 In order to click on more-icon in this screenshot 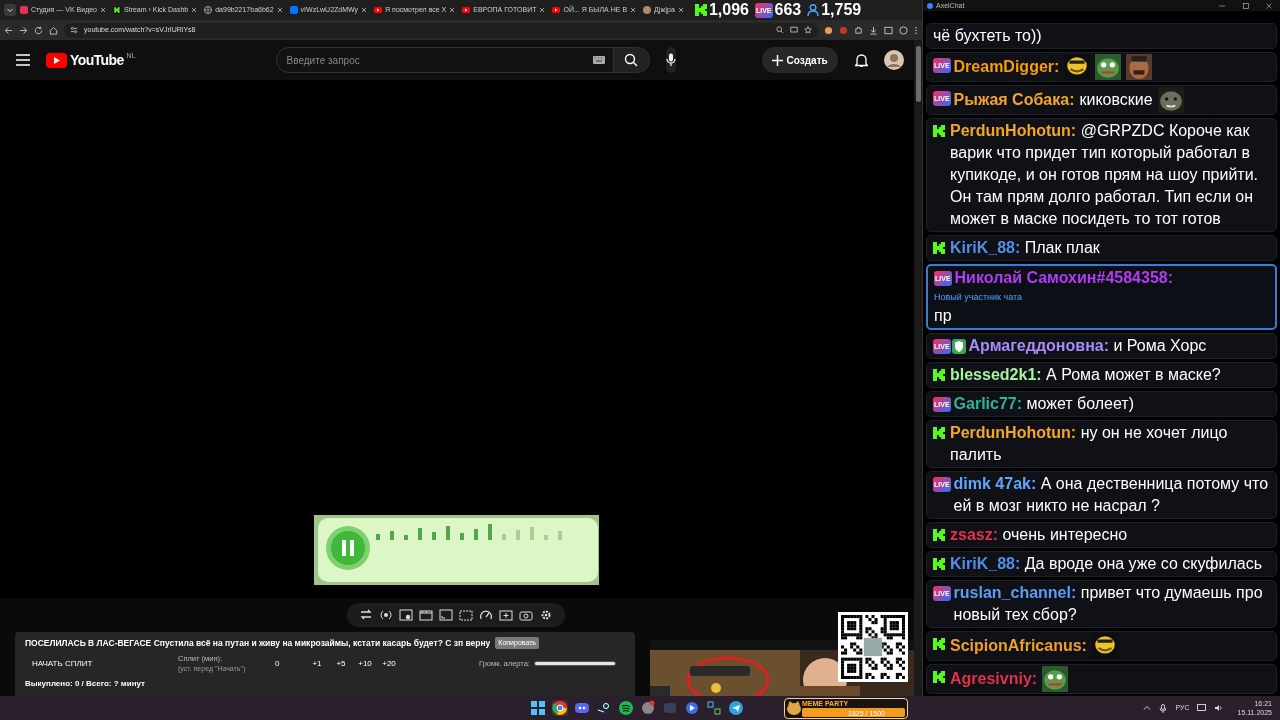, I will do `click(916, 30)`.